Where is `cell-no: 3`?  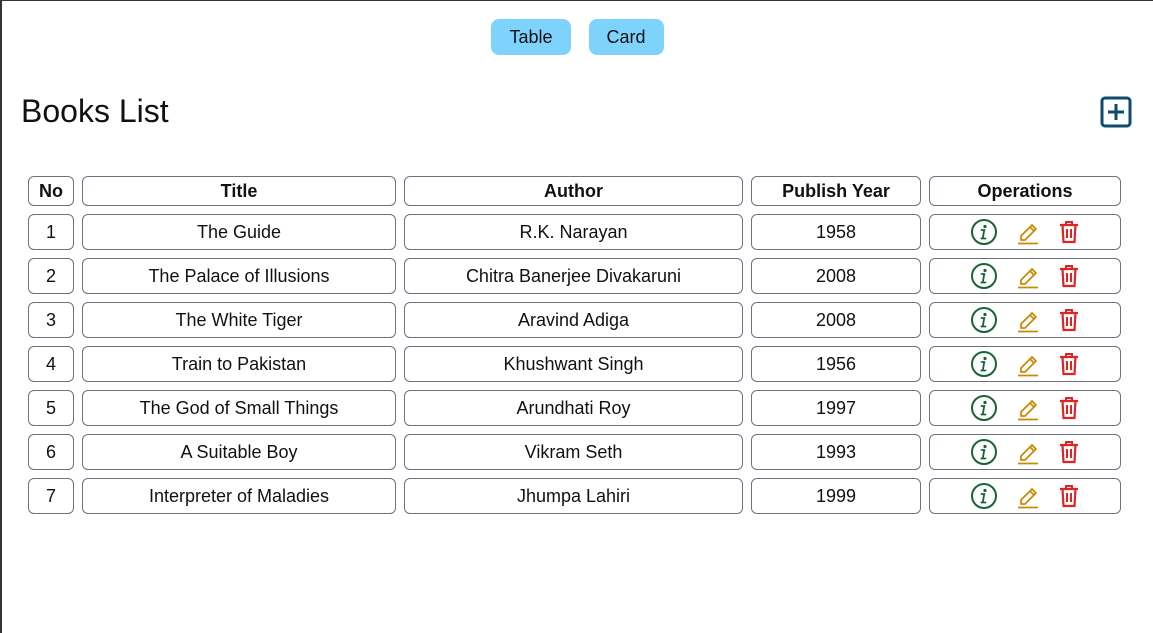
cell-no: 3 is located at coordinates (51, 320).